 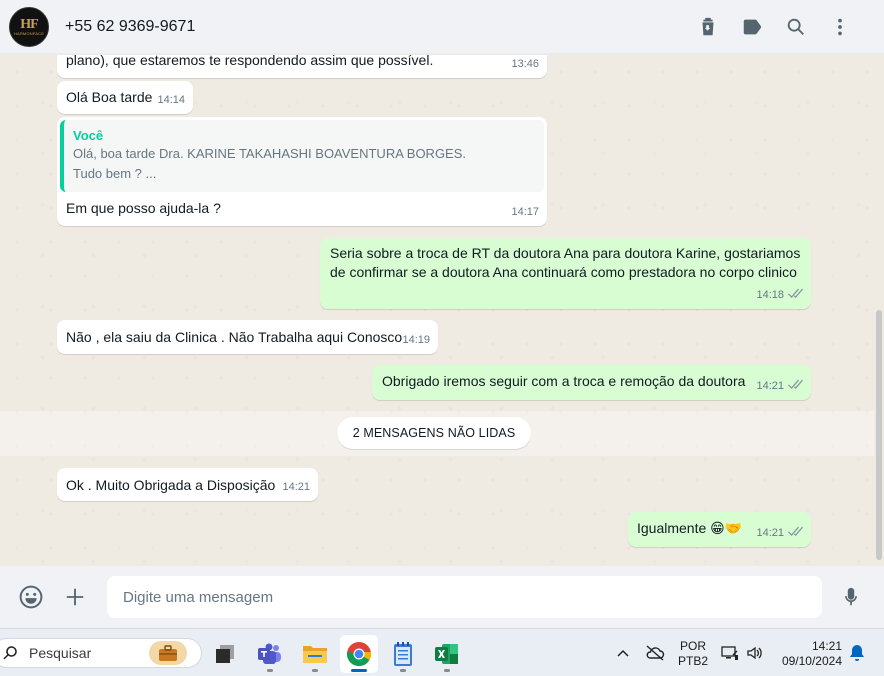 What do you see at coordinates (109, 97) in the screenshot?
I see `message-text: Olá Boa tarde` at bounding box center [109, 97].